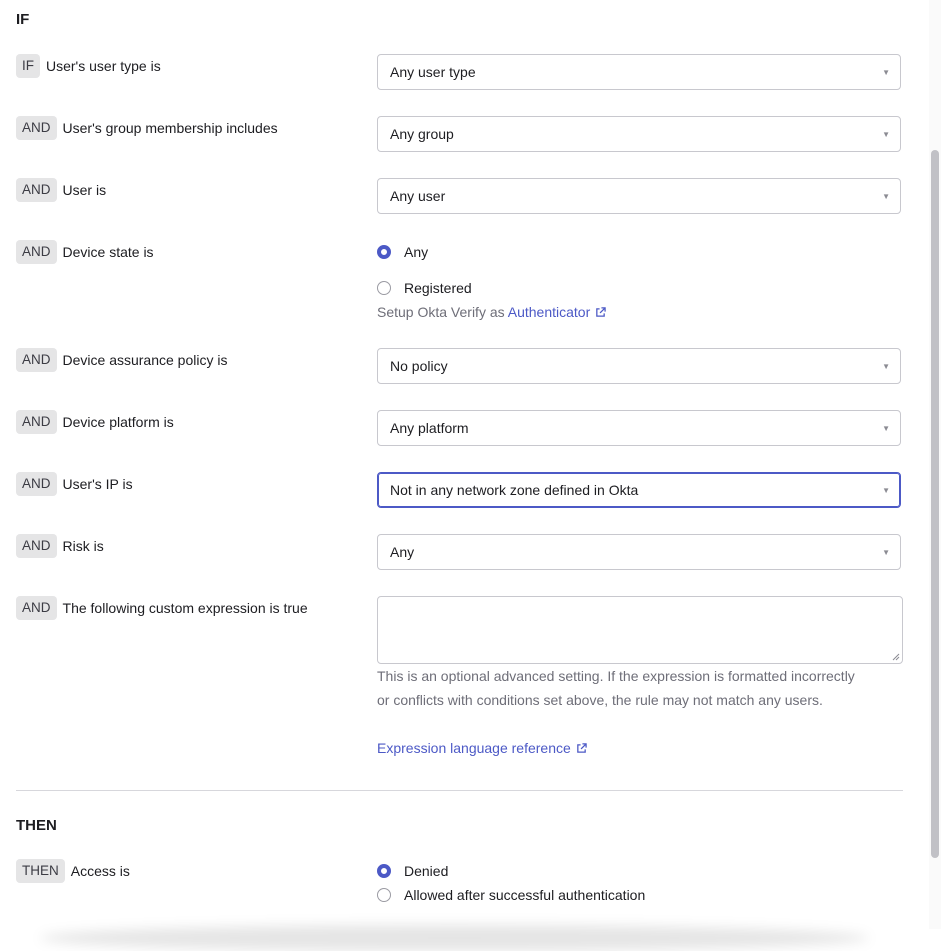  I want to click on resize-handle-icon, so click(896, 657).